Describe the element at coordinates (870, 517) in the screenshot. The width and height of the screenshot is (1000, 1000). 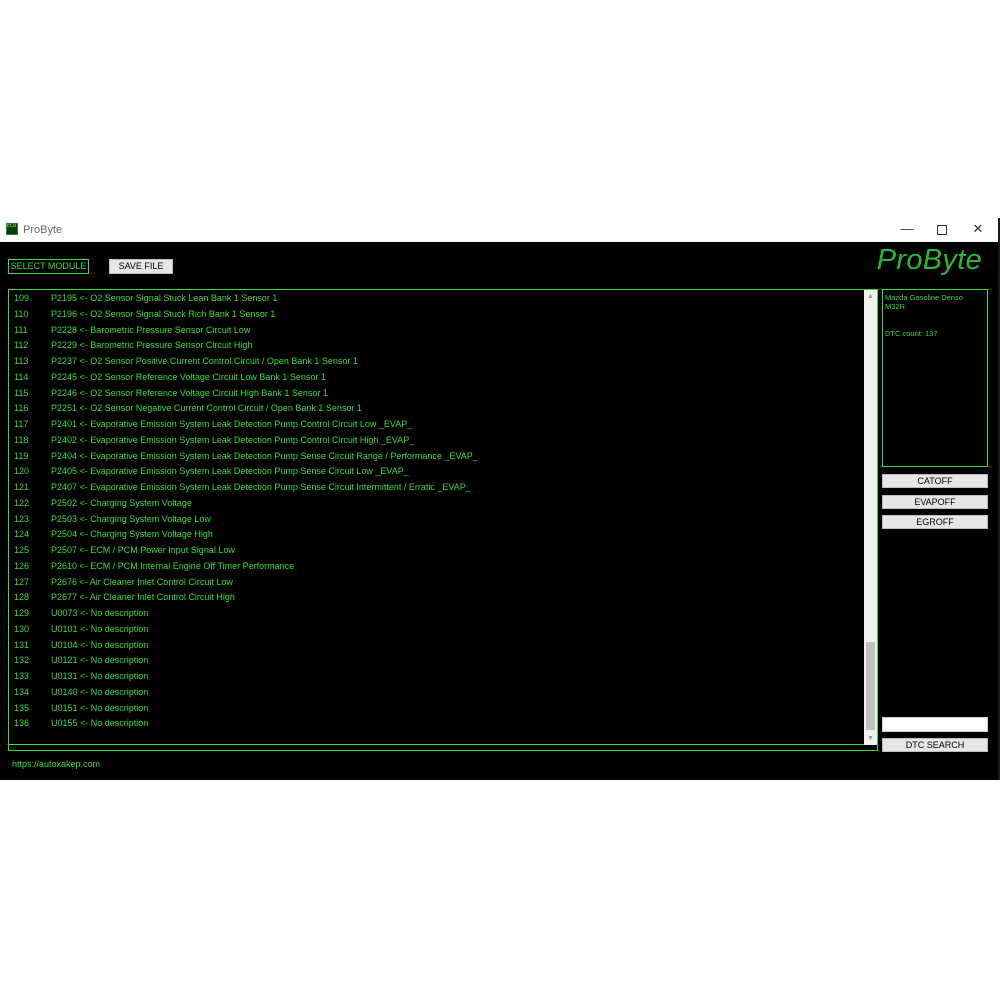
I see `vertical-scrollbar: ▲ ▼` at that location.